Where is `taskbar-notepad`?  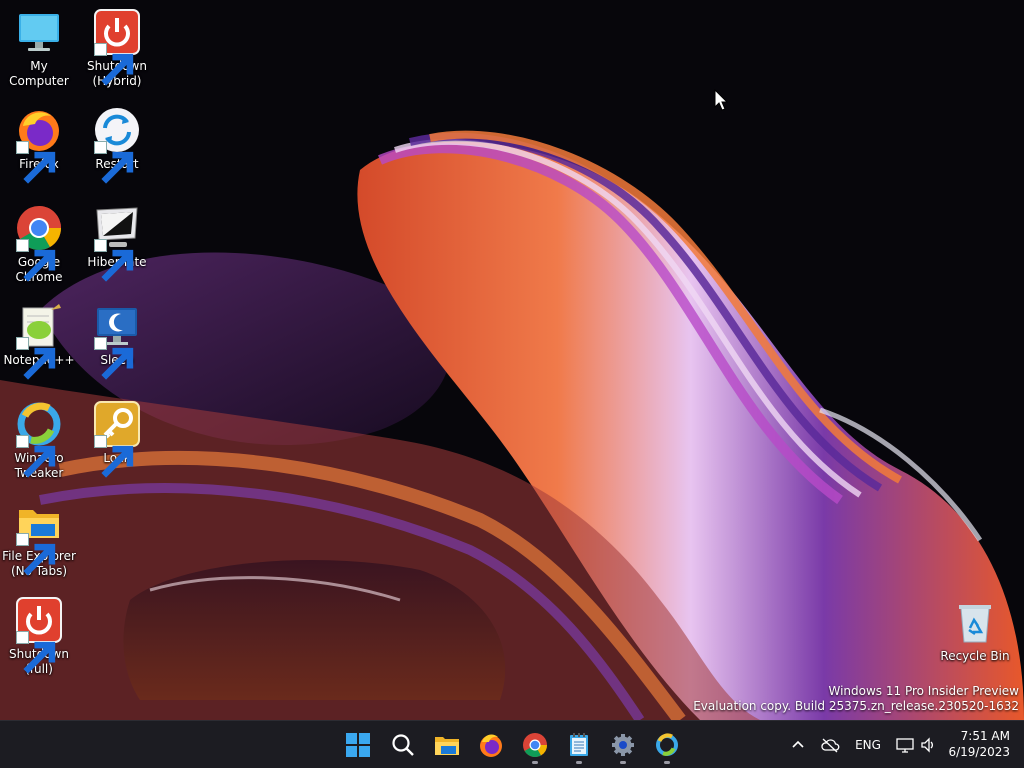 taskbar-notepad is located at coordinates (579, 745).